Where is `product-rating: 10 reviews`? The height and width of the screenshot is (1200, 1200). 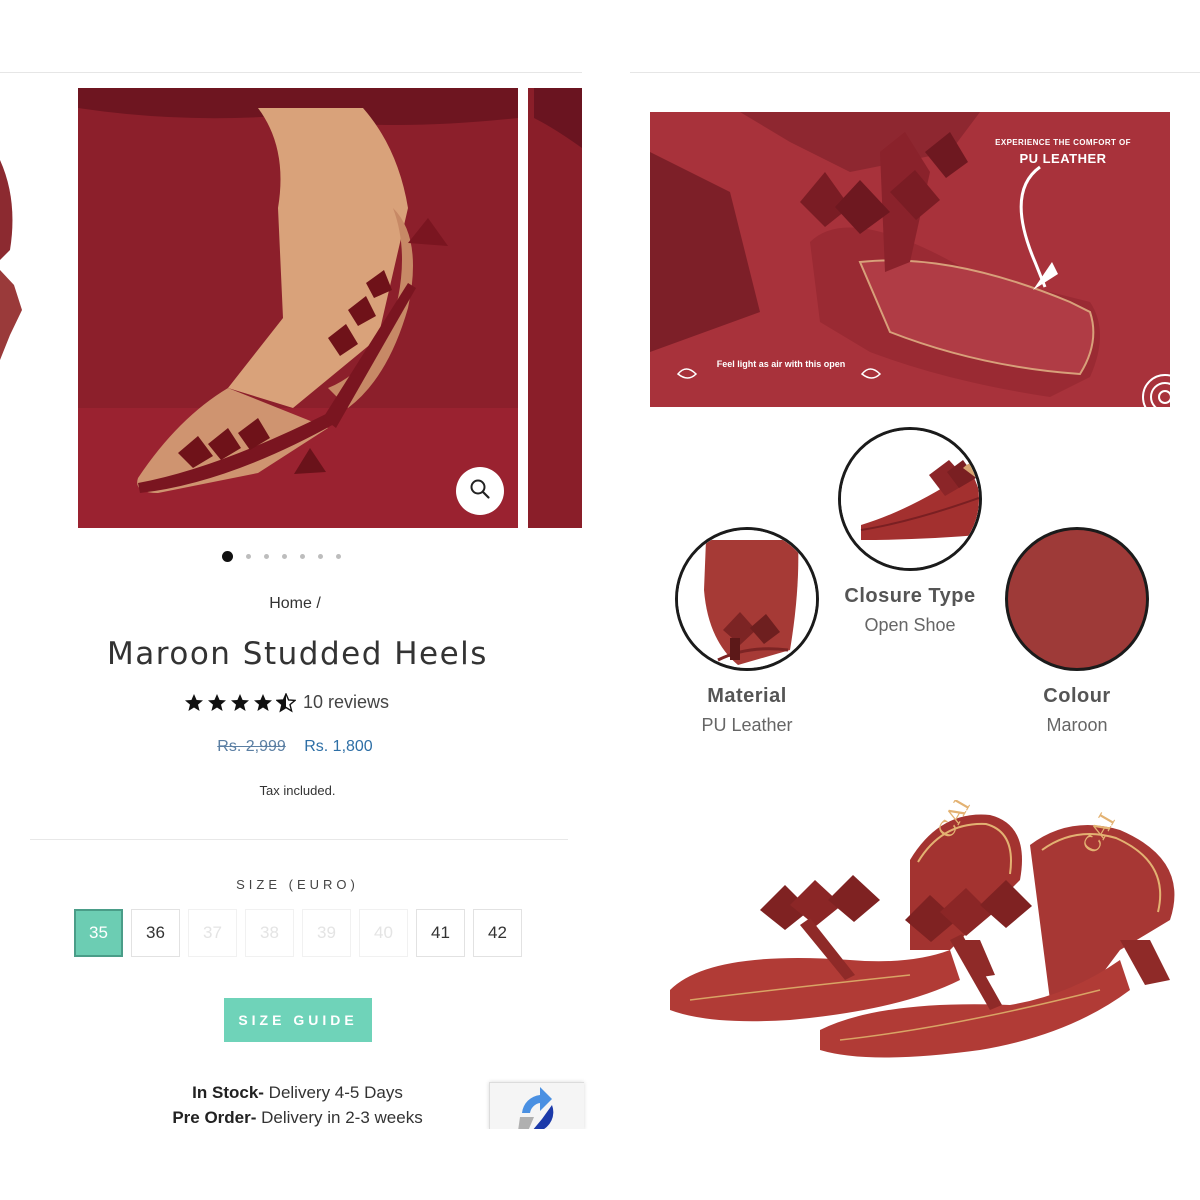
product-rating: 10 reviews is located at coordinates (286, 702).